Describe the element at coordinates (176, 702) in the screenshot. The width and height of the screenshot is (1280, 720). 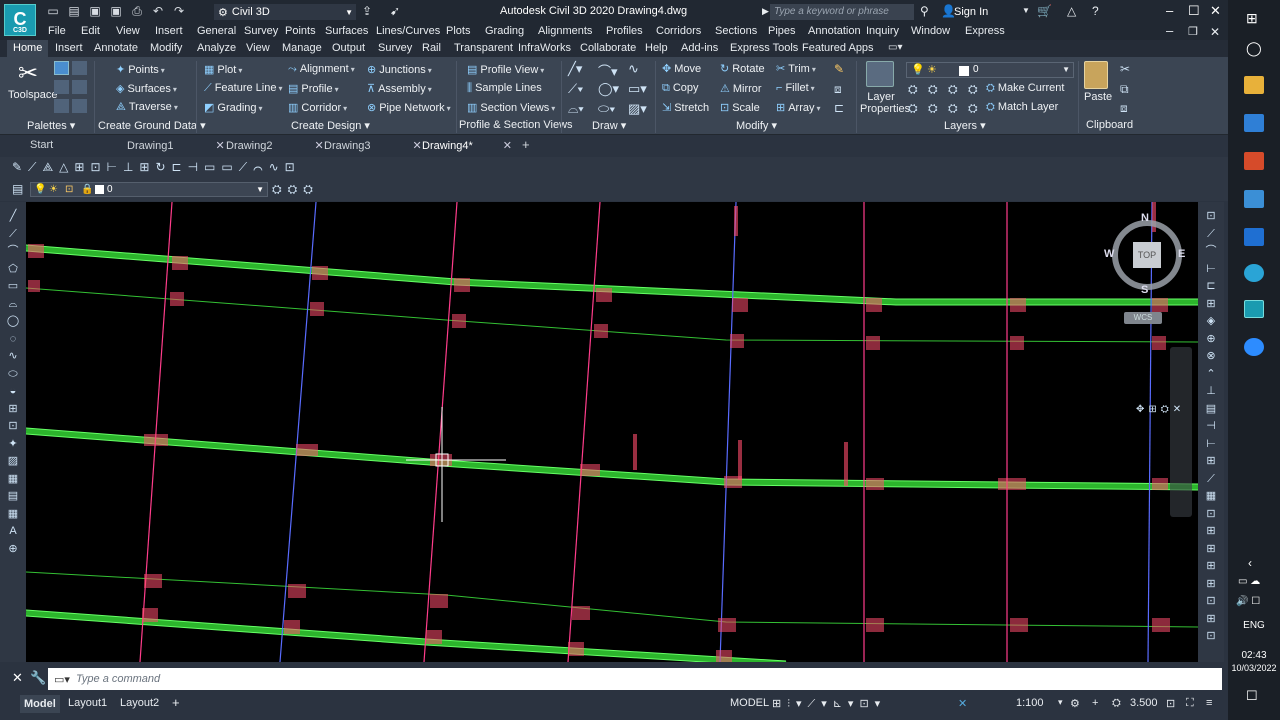
I see `add-layout-button: +` at that location.